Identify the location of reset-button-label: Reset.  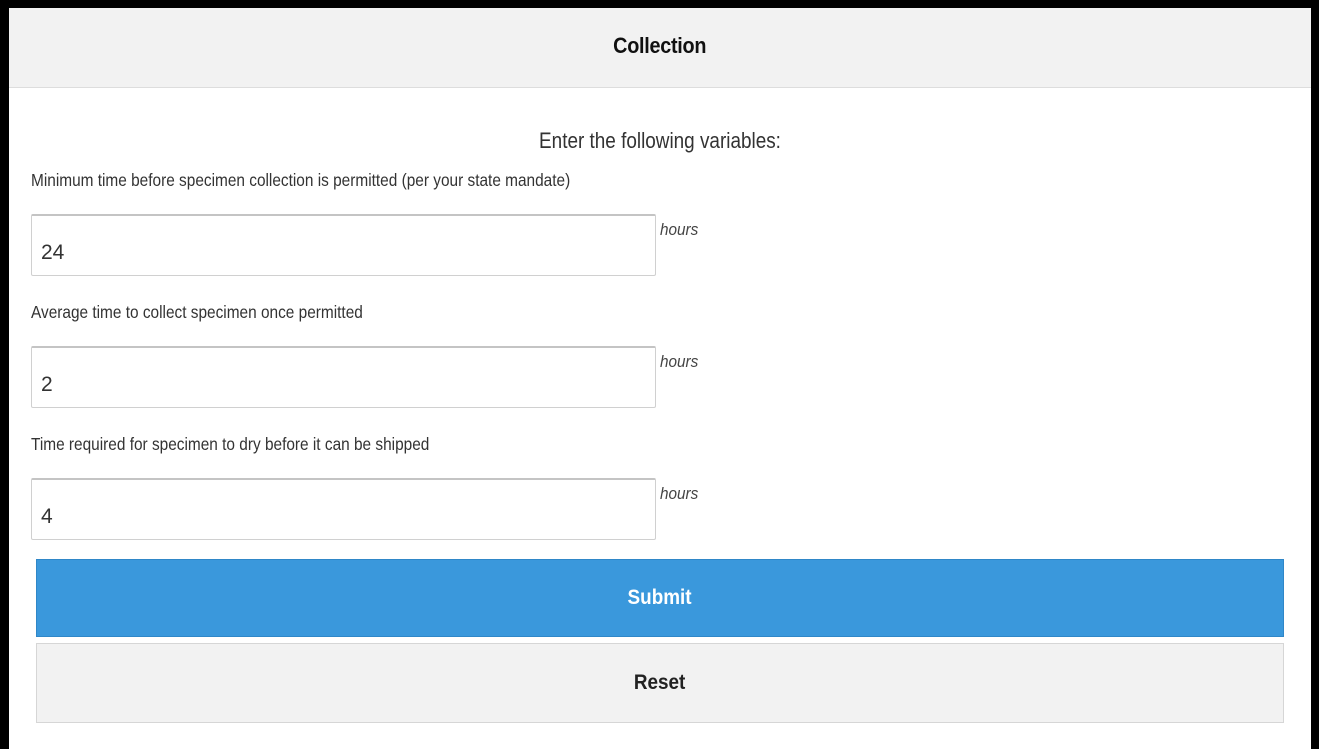
(660, 682).